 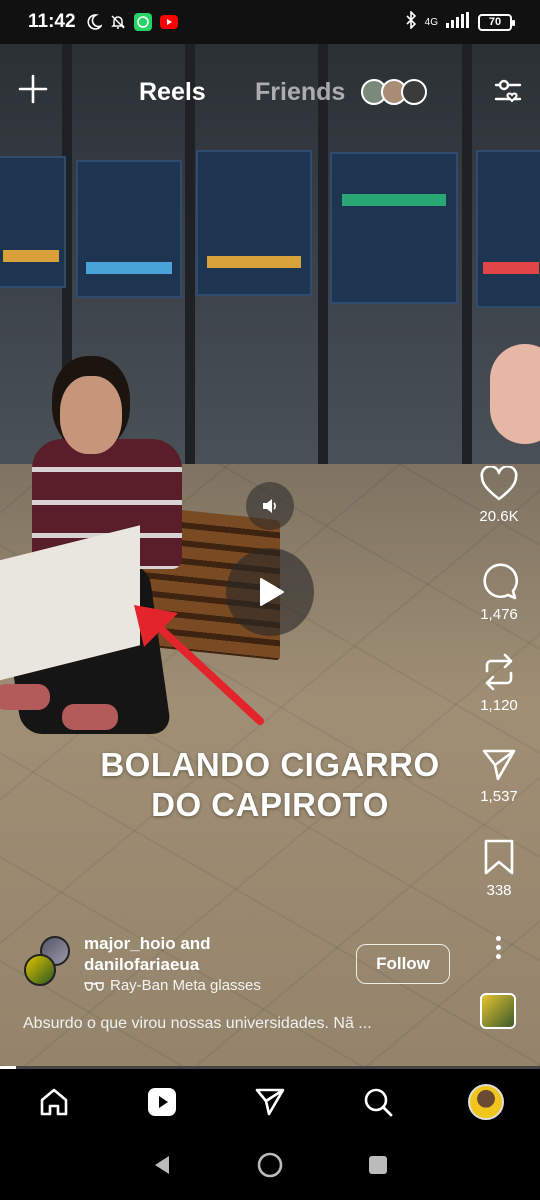 I want to click on like-action: 20.6K, so click(x=499, y=495).